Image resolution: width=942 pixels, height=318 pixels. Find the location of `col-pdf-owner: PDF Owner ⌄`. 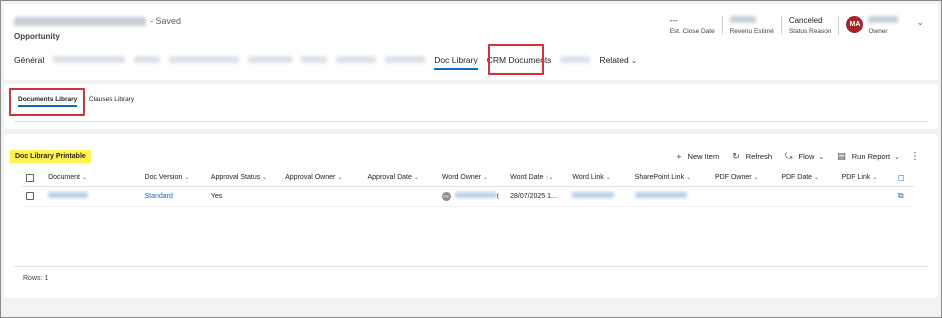

col-pdf-owner: PDF Owner ⌄ is located at coordinates (744, 178).